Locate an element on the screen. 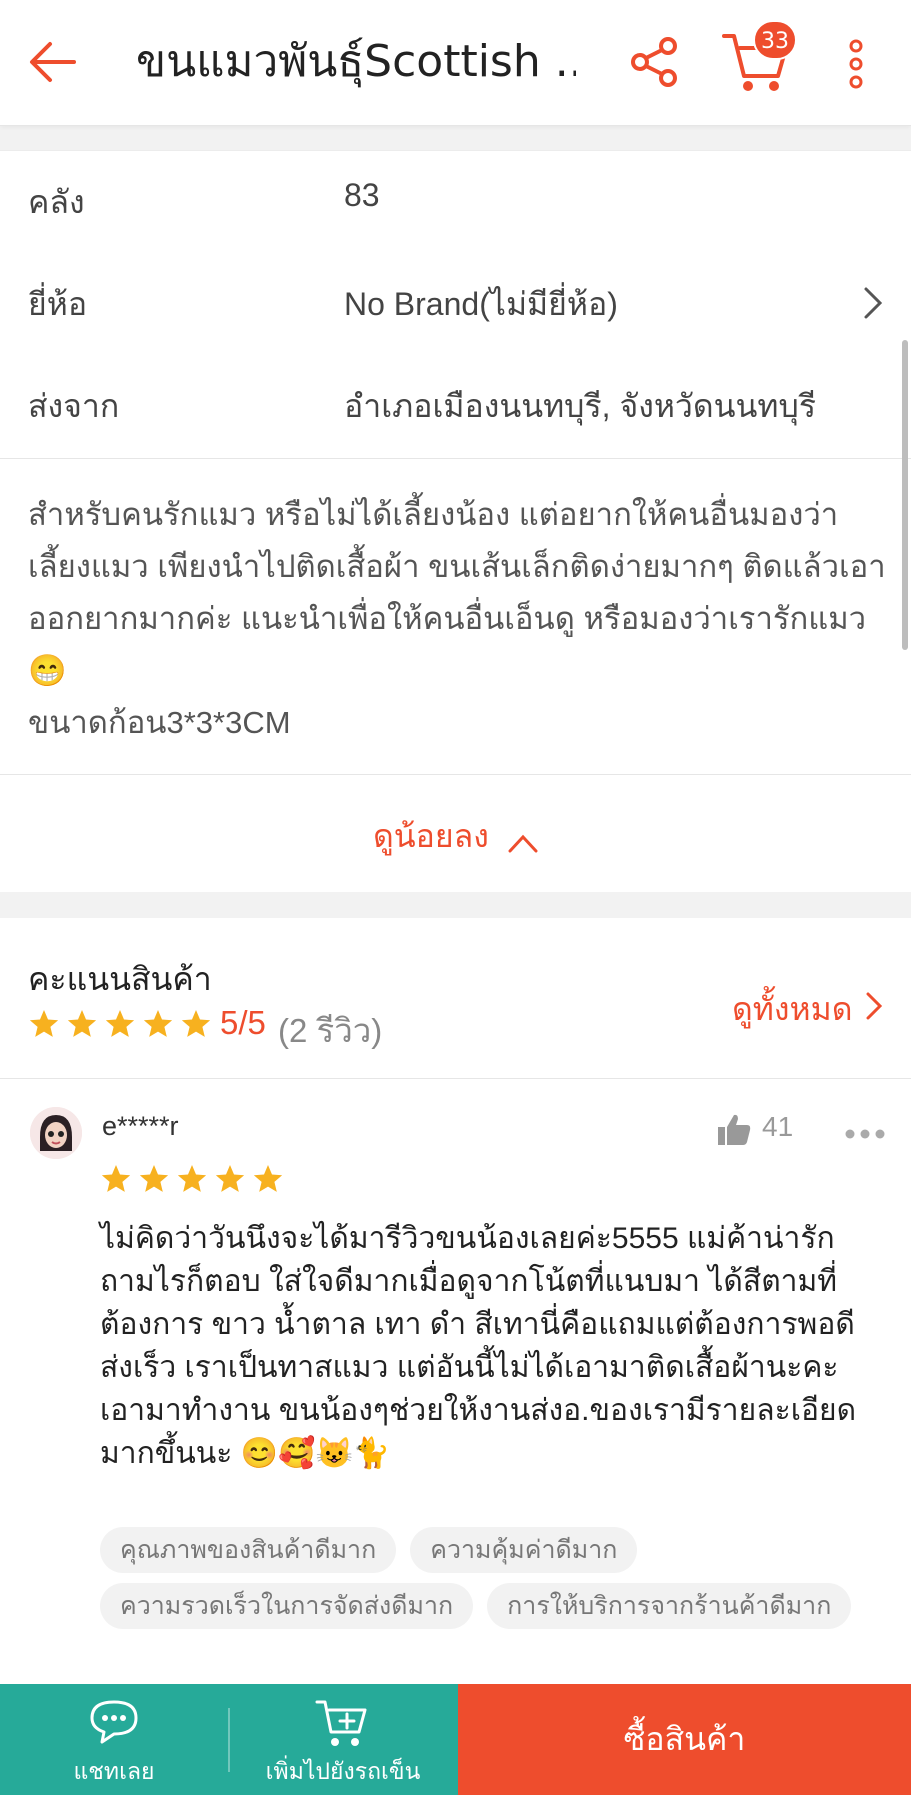 The image size is (911, 1795). rating-count: (2 รีวิว) is located at coordinates (330, 1030).